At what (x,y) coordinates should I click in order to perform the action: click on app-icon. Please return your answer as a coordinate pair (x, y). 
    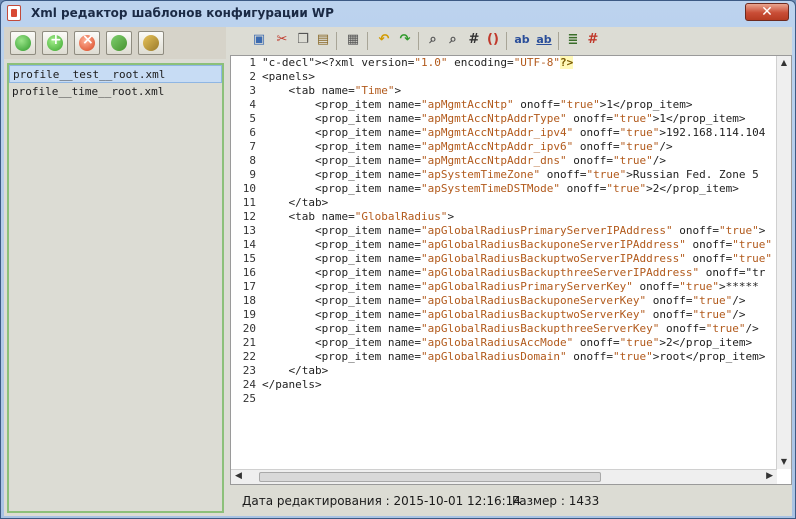
    Looking at the image, I should click on (14, 13).